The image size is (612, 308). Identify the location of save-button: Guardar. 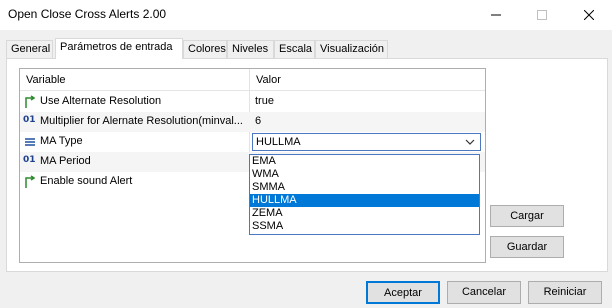
(527, 247).